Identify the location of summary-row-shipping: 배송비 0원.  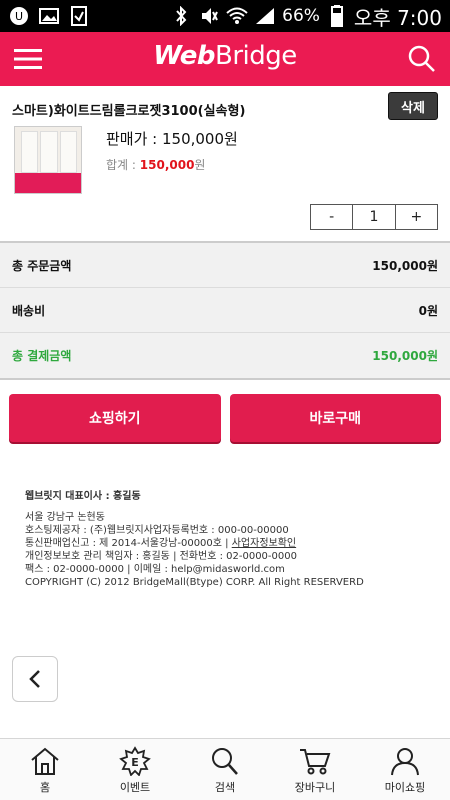
(225, 310).